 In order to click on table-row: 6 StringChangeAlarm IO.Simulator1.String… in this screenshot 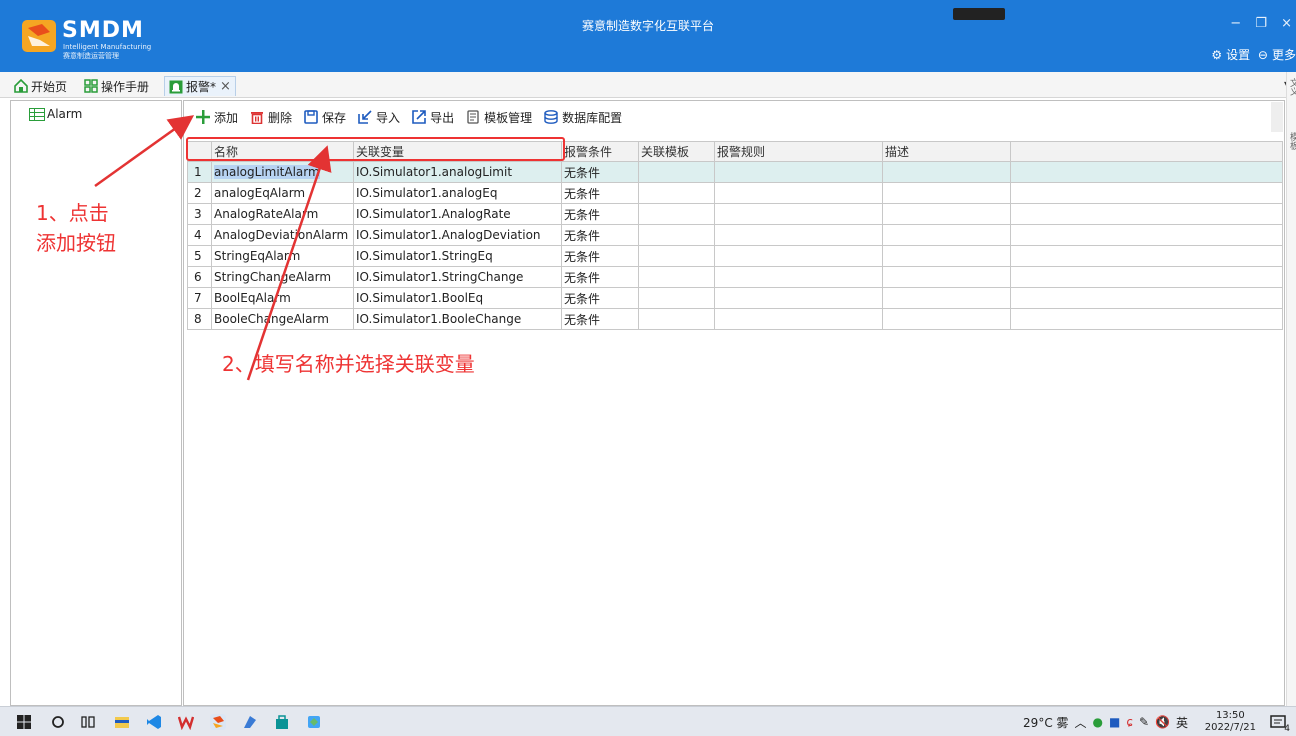, I will do `click(735, 277)`.